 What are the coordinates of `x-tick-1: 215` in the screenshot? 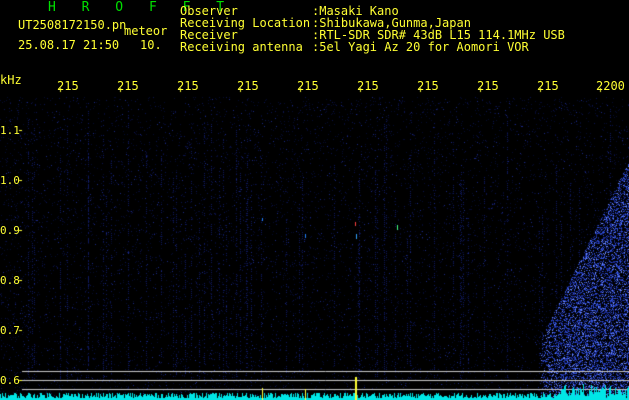 It's located at (68, 86).